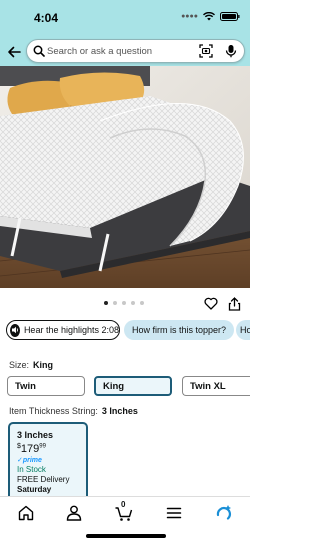 The height and width of the screenshot is (542, 320). What do you see at coordinates (234, 304) in the screenshot?
I see `share-icon` at bounding box center [234, 304].